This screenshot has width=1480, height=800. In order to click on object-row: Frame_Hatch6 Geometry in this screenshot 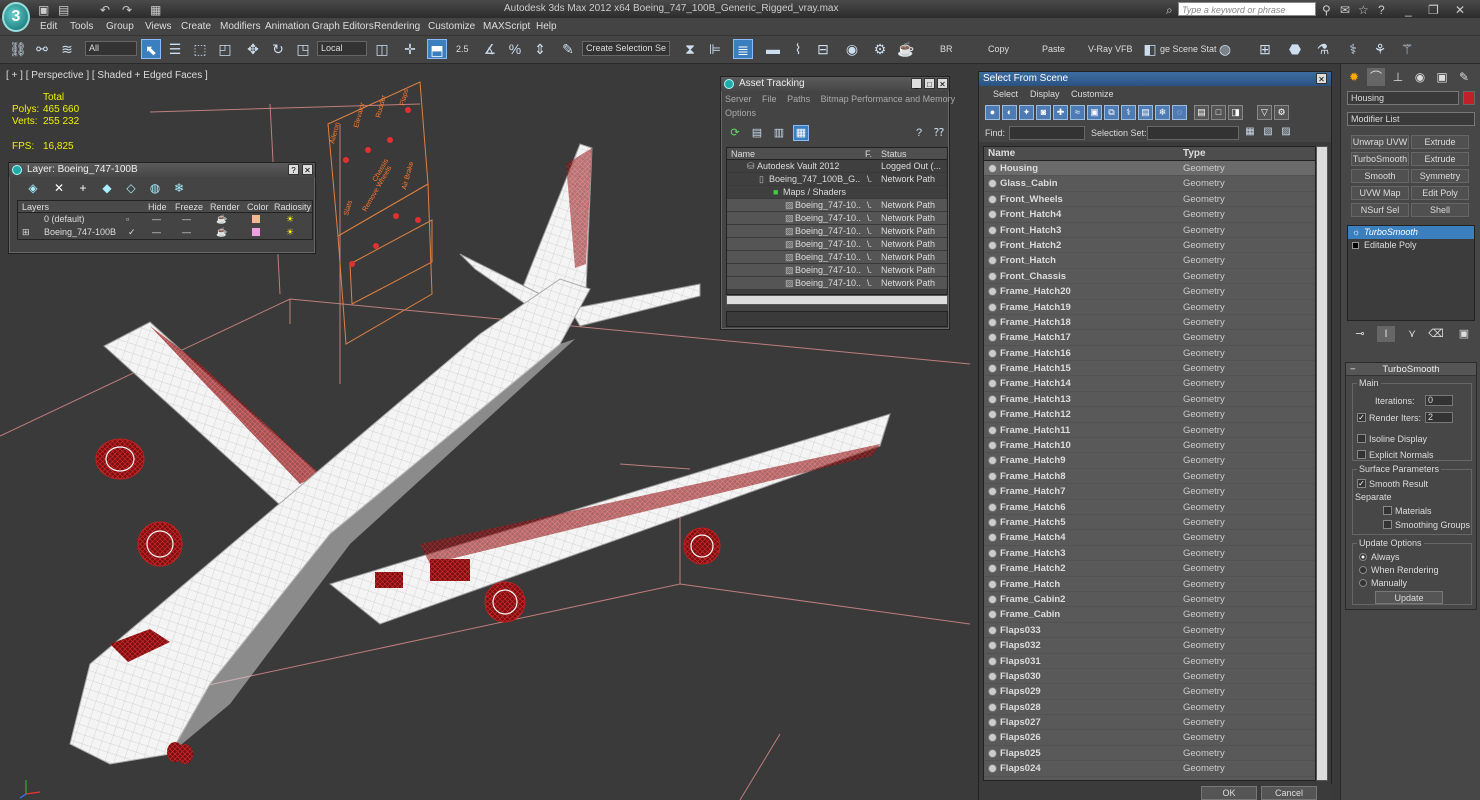, I will do `click(1149, 507)`.